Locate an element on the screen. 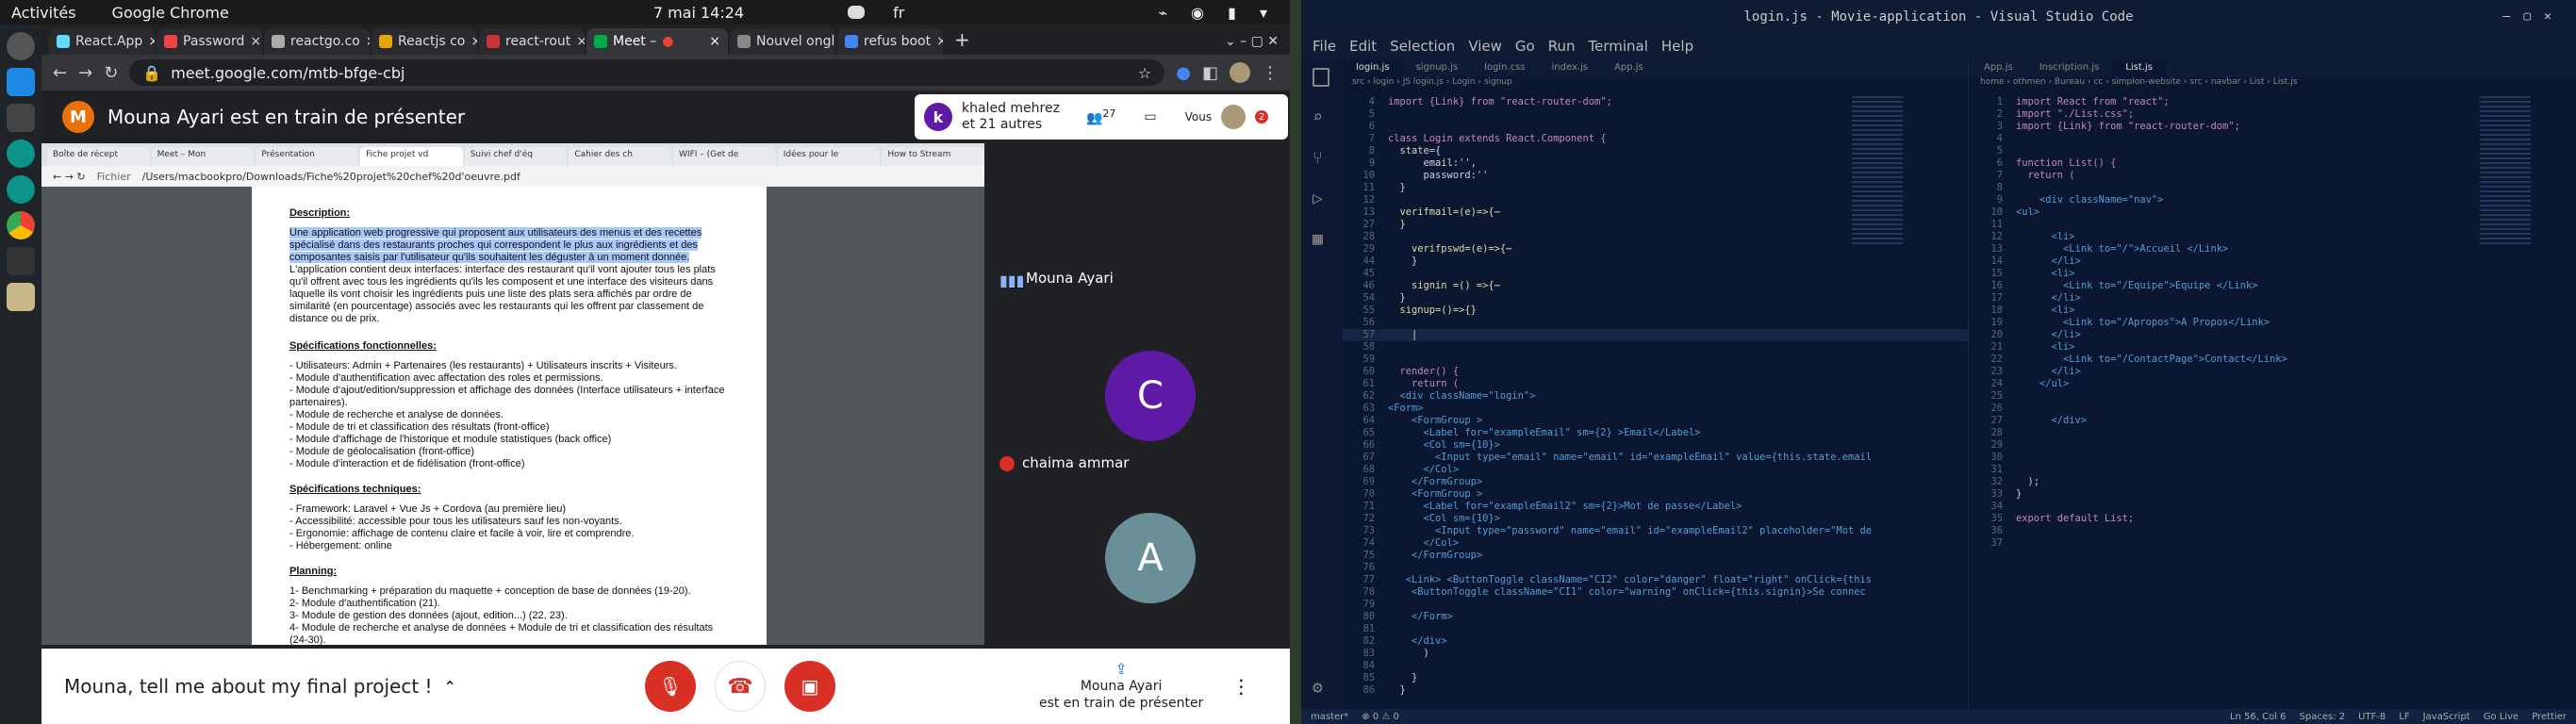 The height and width of the screenshot is (724, 2576). code-line: 31 is located at coordinates (2273, 470).